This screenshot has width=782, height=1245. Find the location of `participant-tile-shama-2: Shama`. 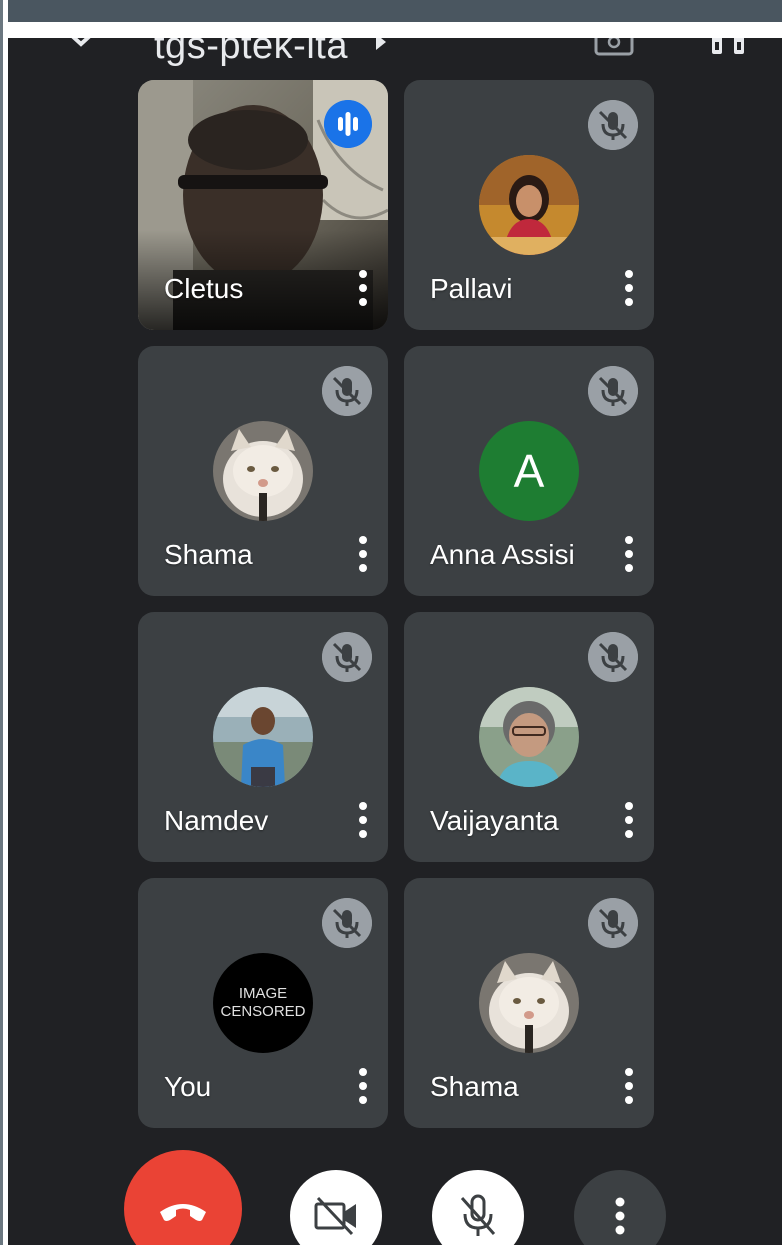

participant-tile-shama-2: Shama is located at coordinates (529, 1003).